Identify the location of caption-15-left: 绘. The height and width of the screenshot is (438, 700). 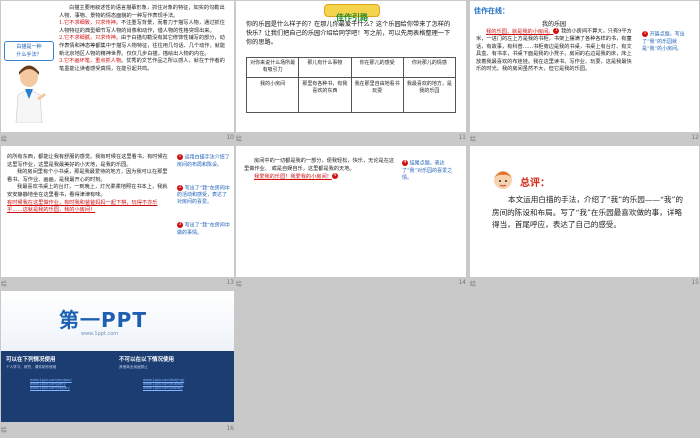
(473, 284).